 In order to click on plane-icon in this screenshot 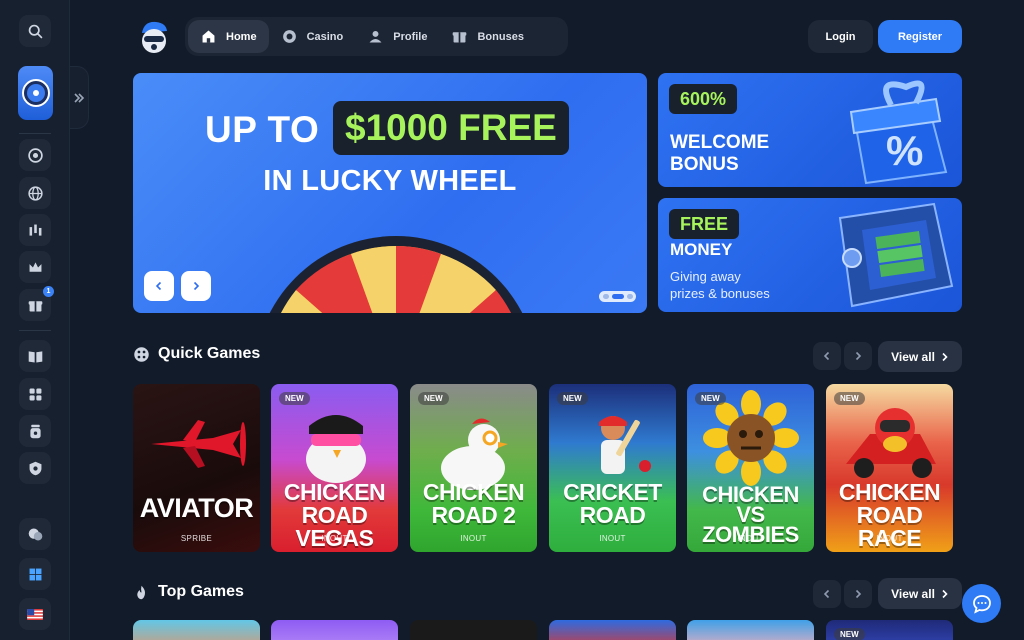, I will do `click(198, 444)`.